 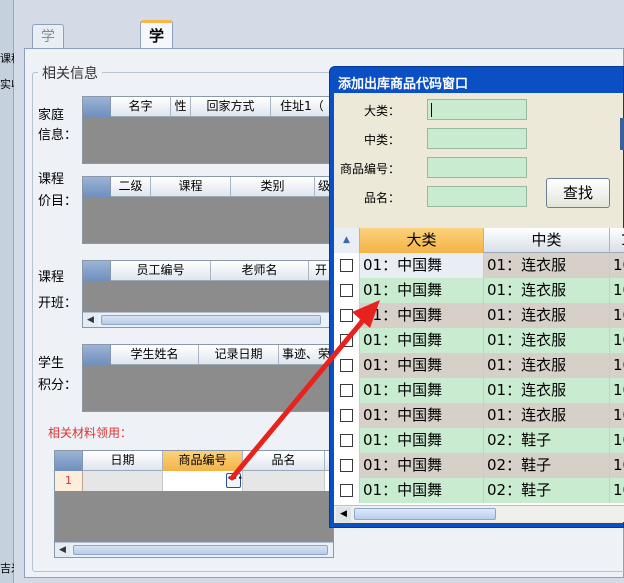 I want to click on column-header: 住址1（, so click(x=301, y=107).